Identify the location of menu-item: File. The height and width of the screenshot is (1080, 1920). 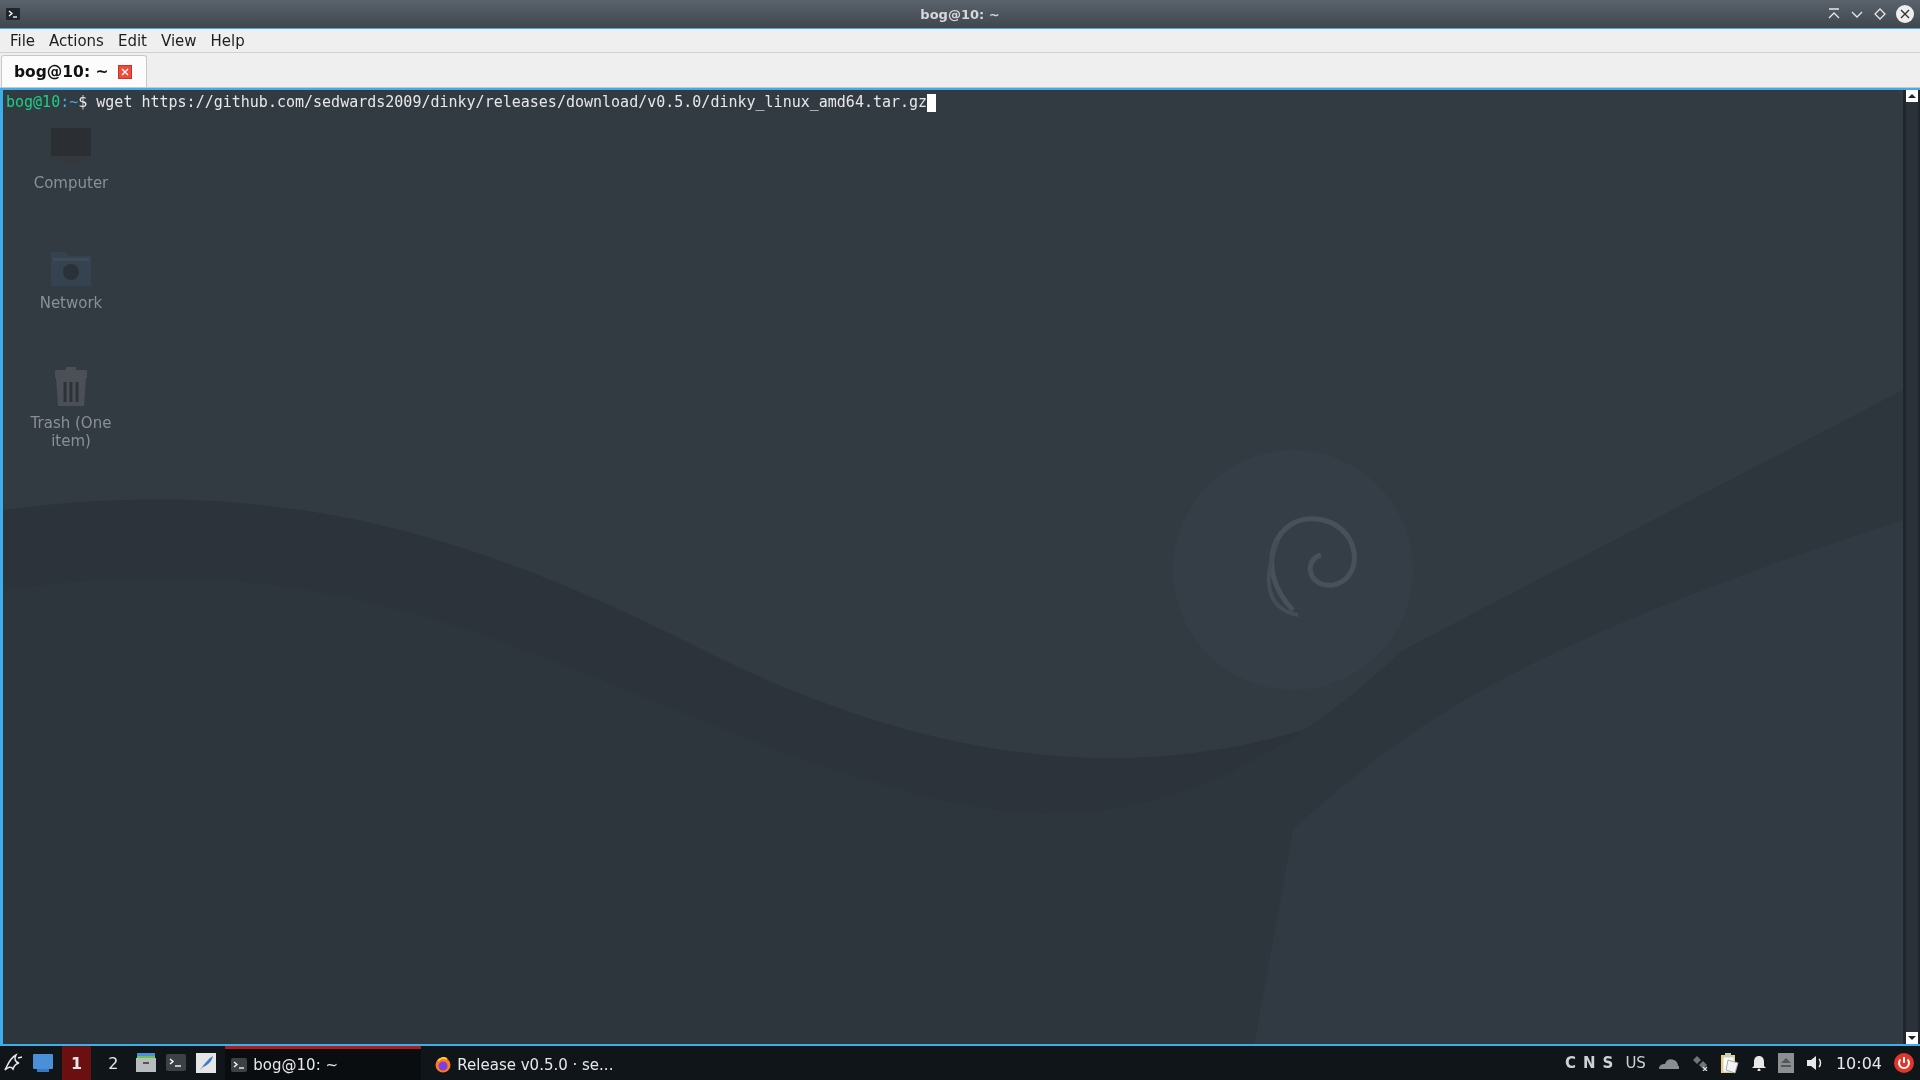
(23, 40).